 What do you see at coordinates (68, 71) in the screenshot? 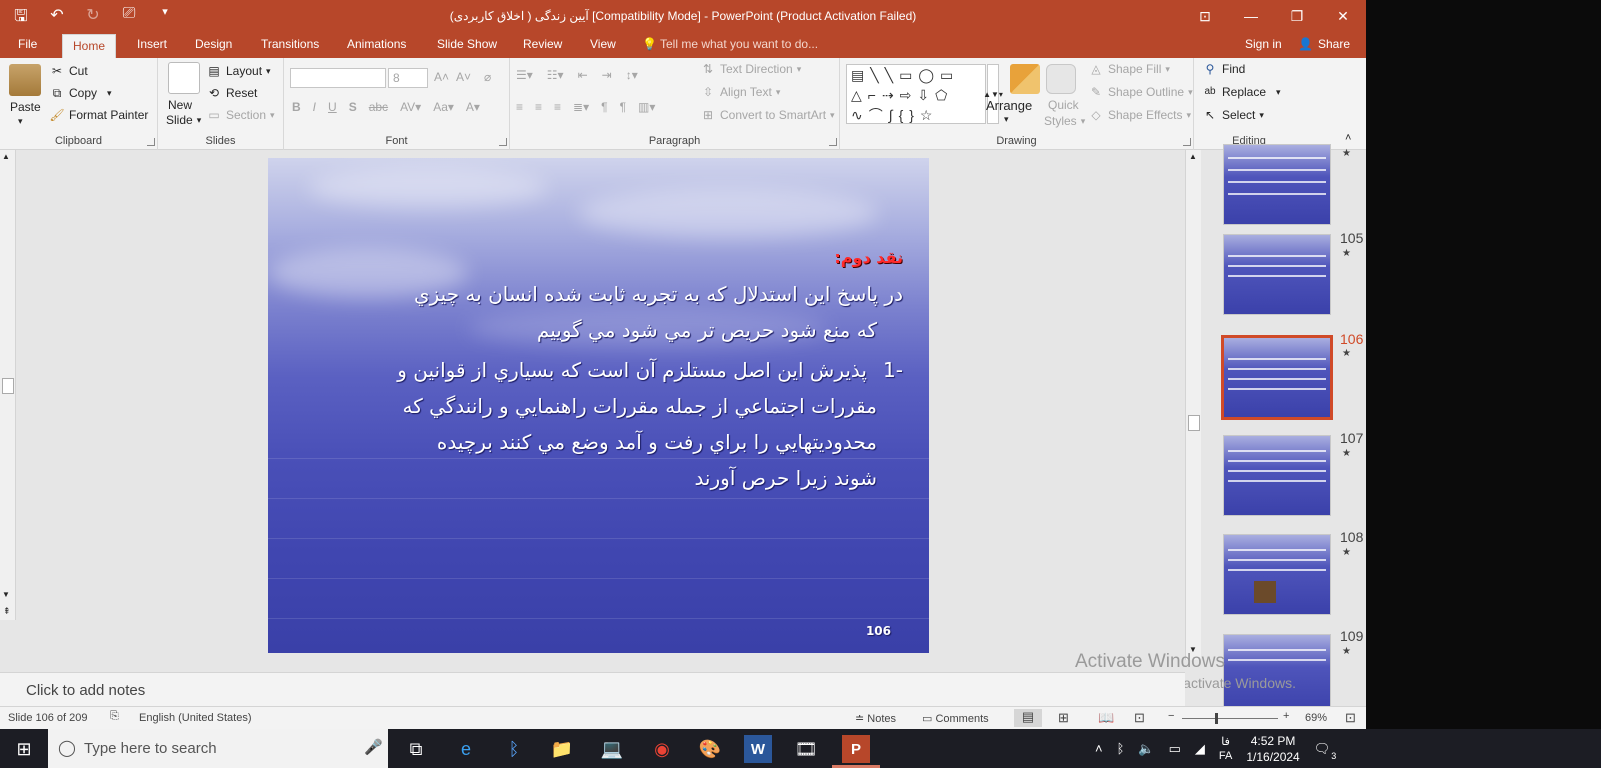
I see `cut-button: ✂ Cut` at bounding box center [68, 71].